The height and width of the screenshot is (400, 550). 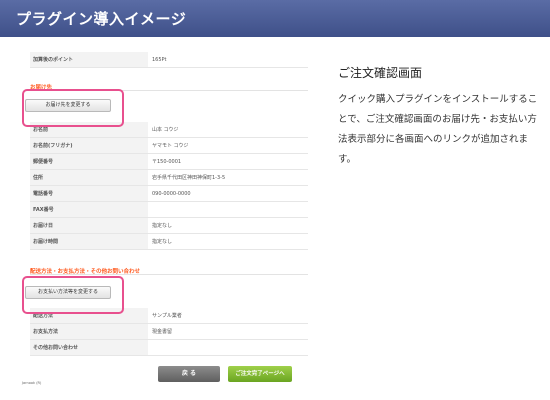 I want to click on row-value: ヤマモト コウジ, so click(x=170, y=146).